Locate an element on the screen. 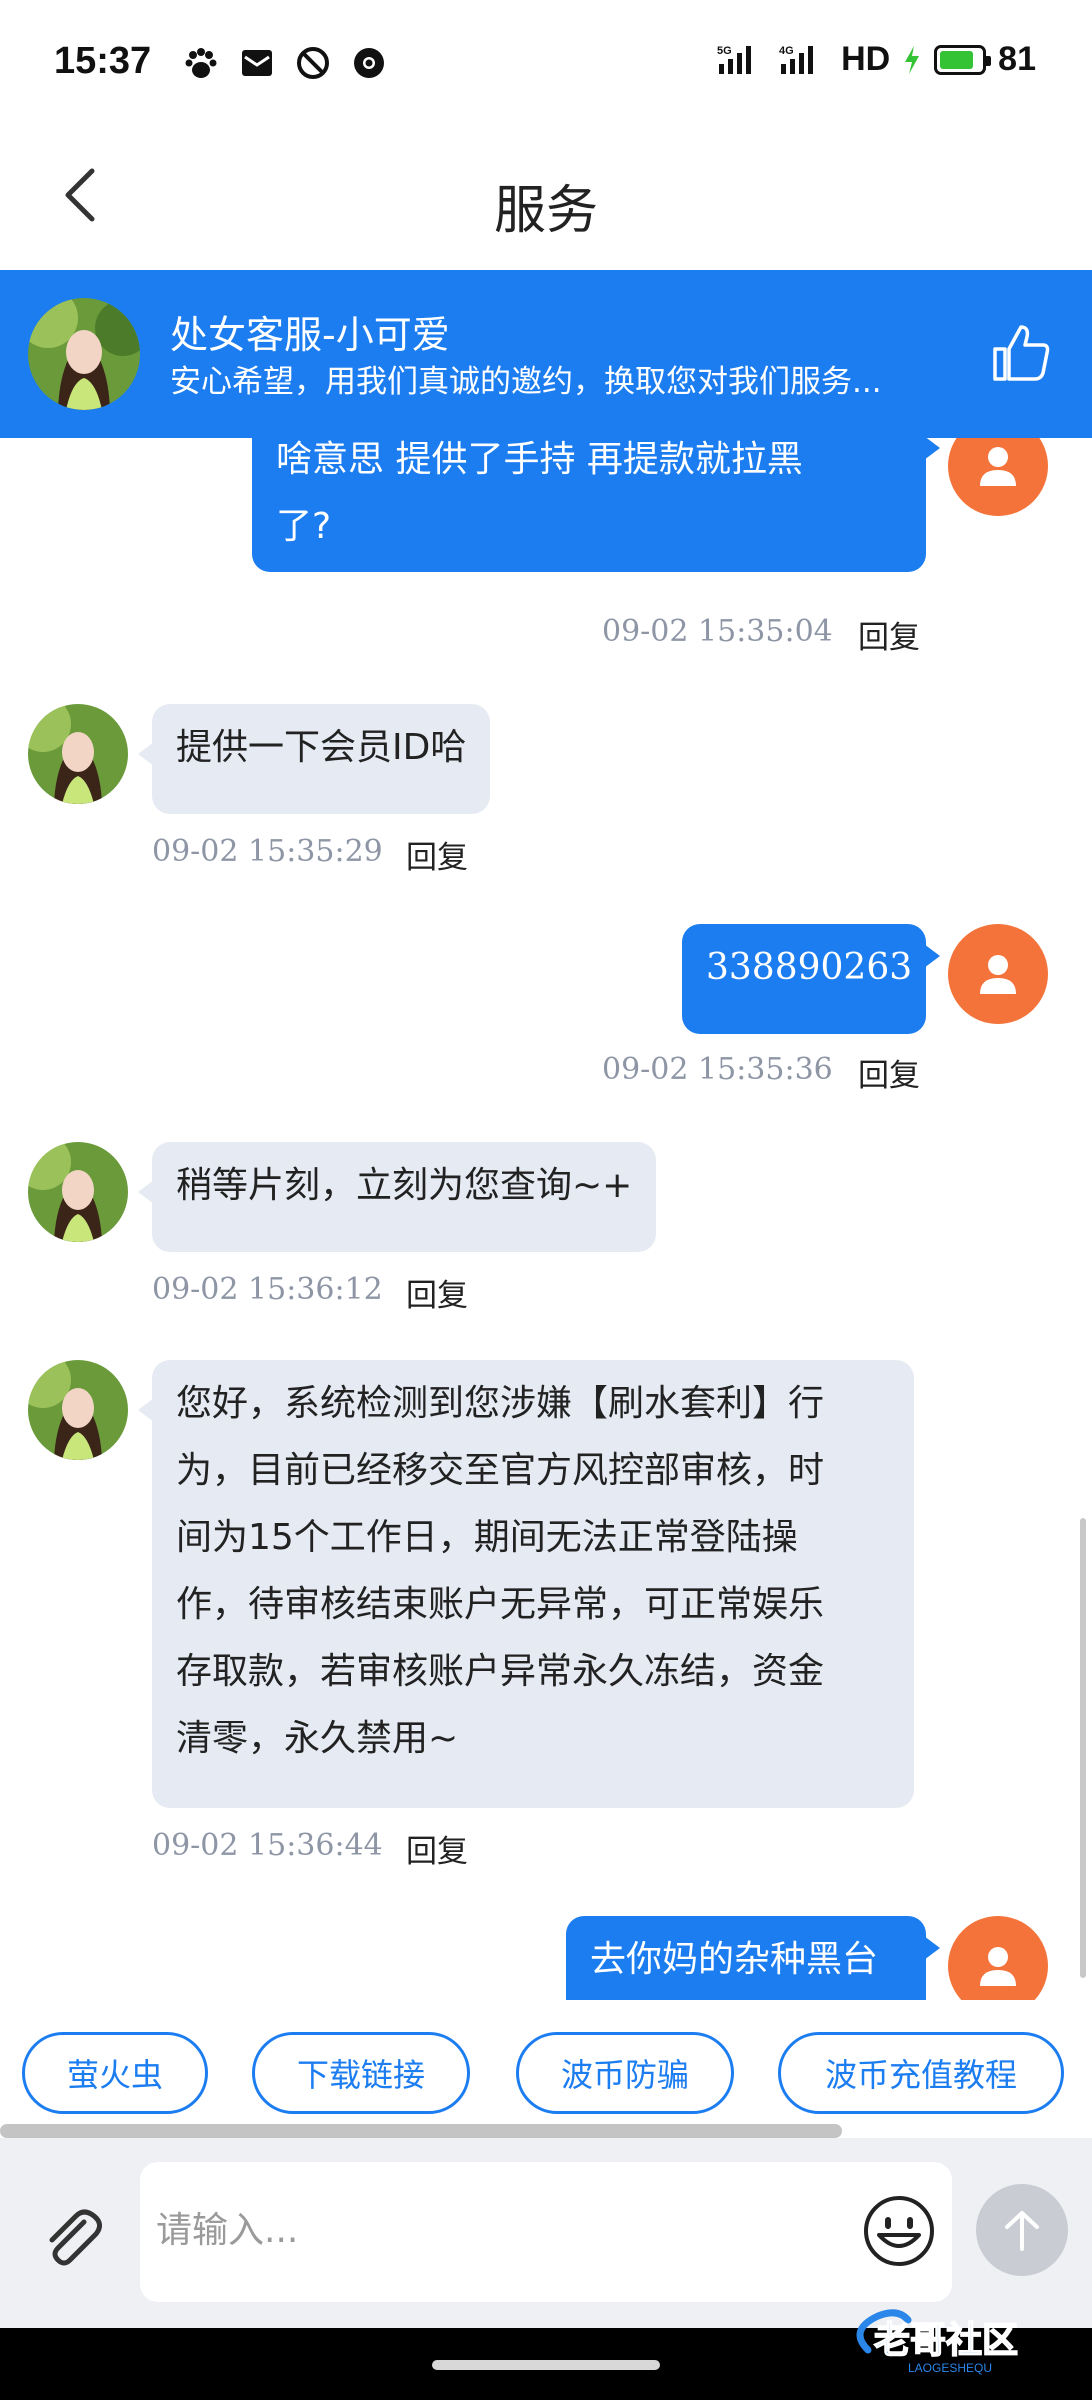 This screenshot has width=1092, height=2400. message-text-line: 作，待审核结束账户无异常，可正常娱乐 is located at coordinates (500, 1604).